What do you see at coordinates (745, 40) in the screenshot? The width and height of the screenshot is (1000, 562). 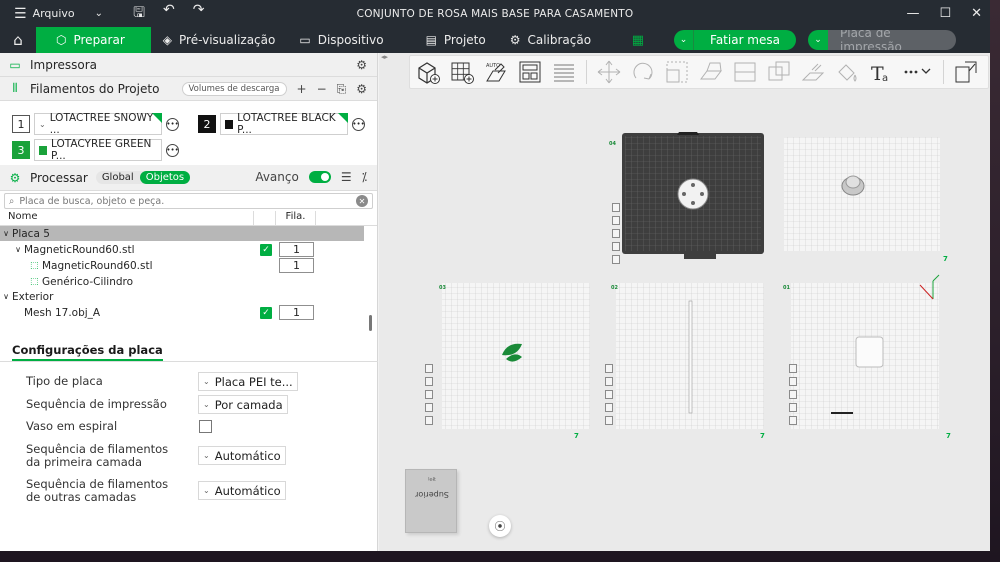 I see `slice-button-label: Fatiar mesa` at bounding box center [745, 40].